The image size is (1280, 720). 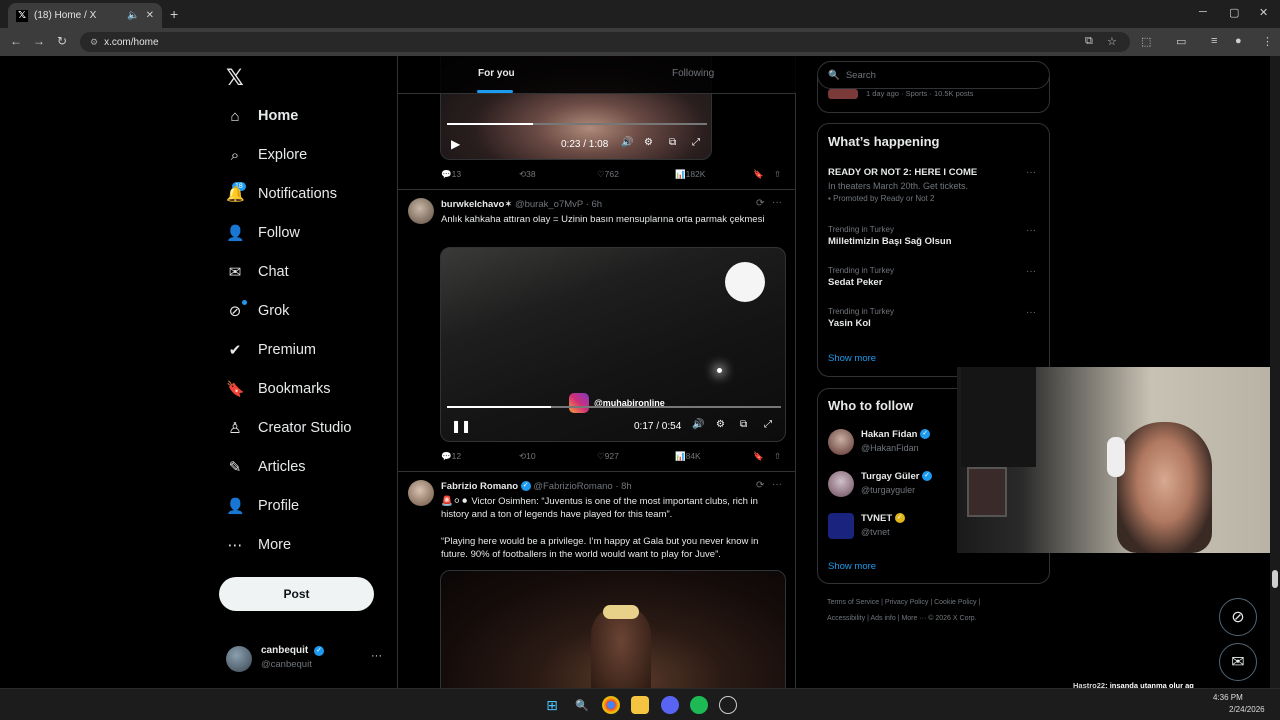 What do you see at coordinates (527, 456) in the screenshot?
I see `repost-button: ⟲ 10` at bounding box center [527, 456].